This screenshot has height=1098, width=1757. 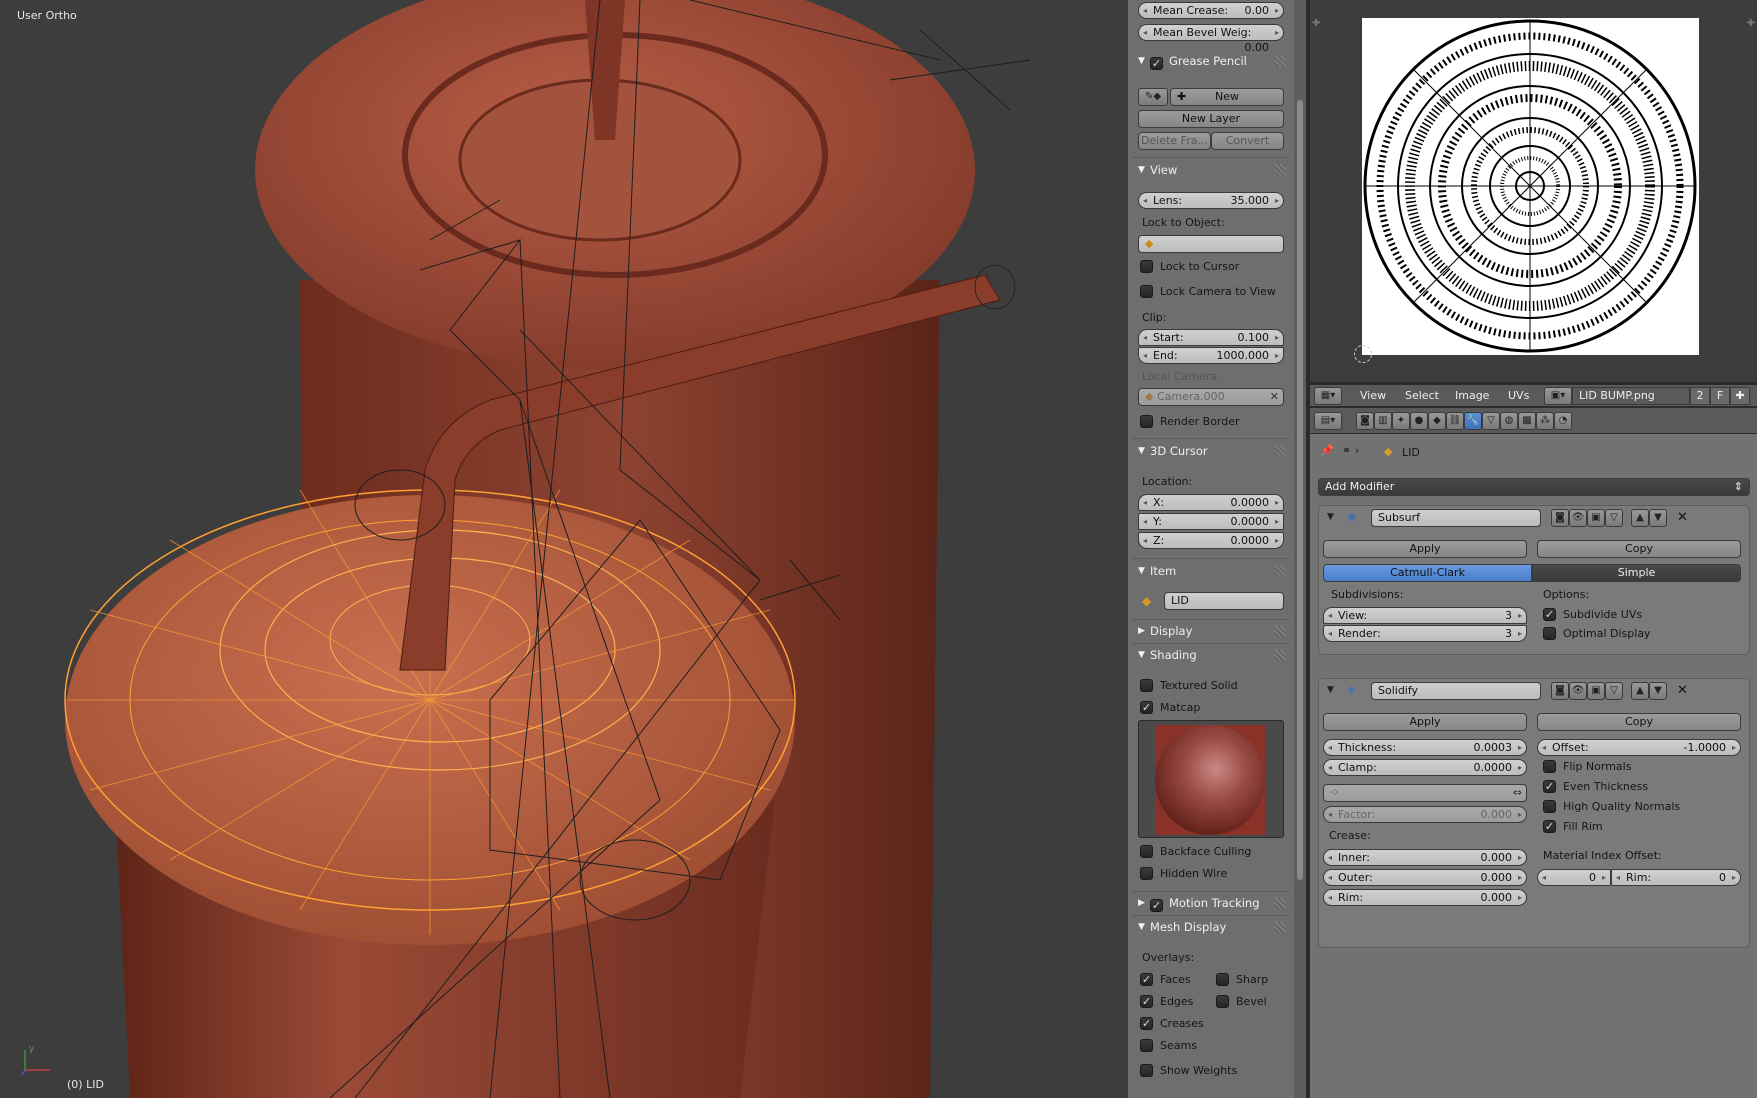 What do you see at coordinates (1211, 927) in the screenshot?
I see `mesh-display-panel-header: ▼ Mesh Display` at bounding box center [1211, 927].